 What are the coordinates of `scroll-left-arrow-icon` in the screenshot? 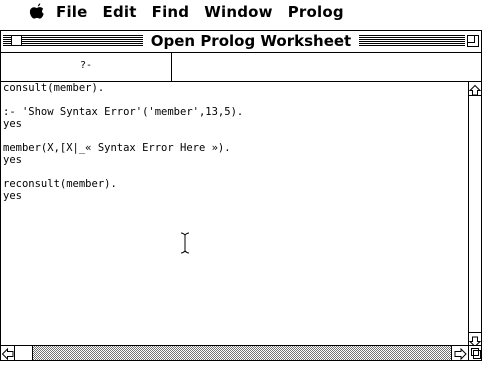 It's located at (8, 353).